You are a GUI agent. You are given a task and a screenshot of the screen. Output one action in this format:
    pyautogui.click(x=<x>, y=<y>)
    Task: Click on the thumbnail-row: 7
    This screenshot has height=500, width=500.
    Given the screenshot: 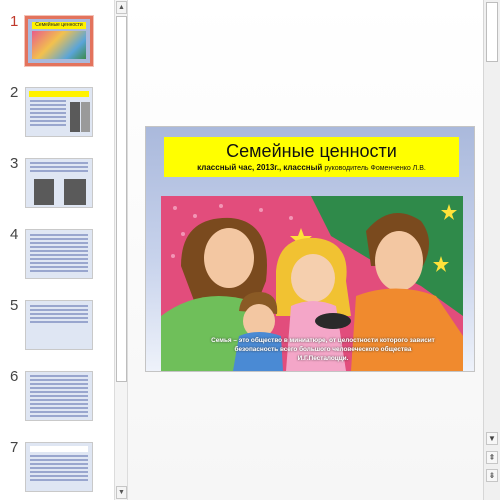 What is the action you would take?
    pyautogui.click(x=57, y=469)
    